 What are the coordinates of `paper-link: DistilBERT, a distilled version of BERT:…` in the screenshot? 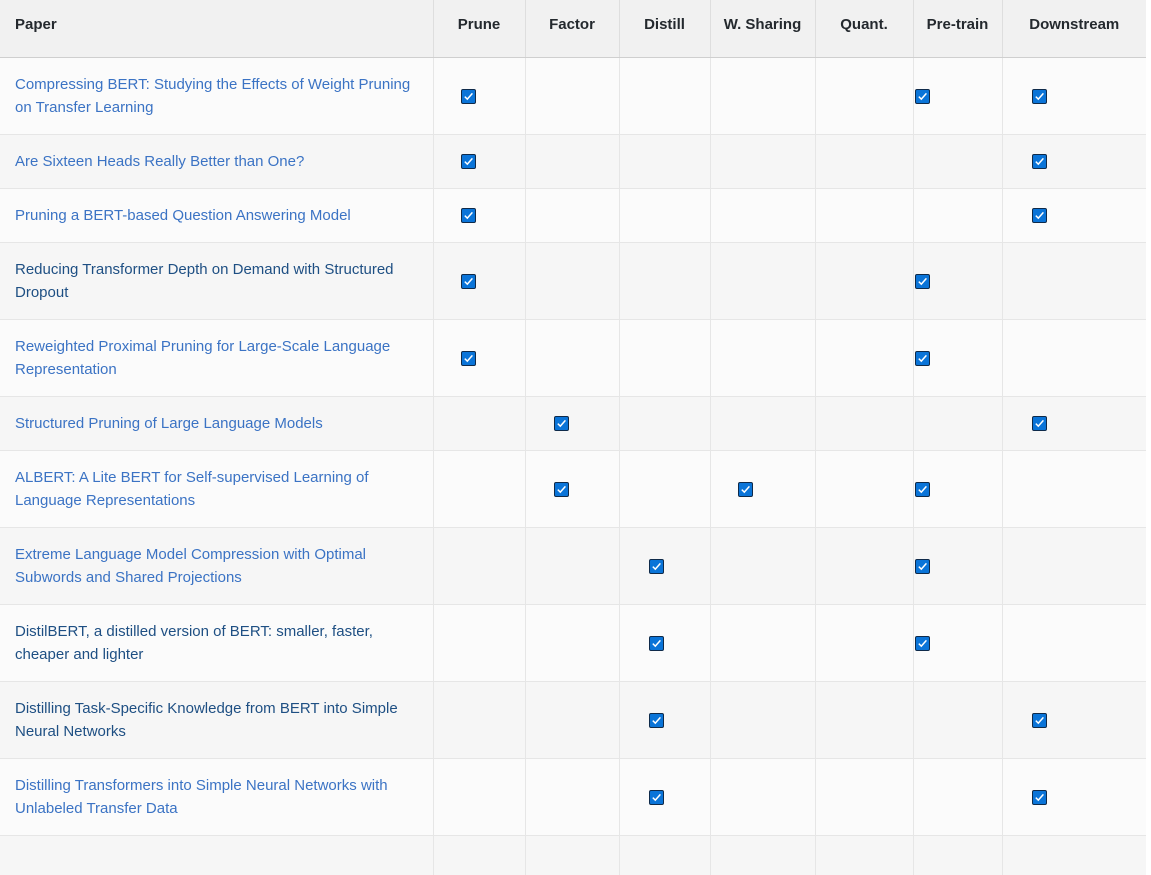 It's located at (194, 643).